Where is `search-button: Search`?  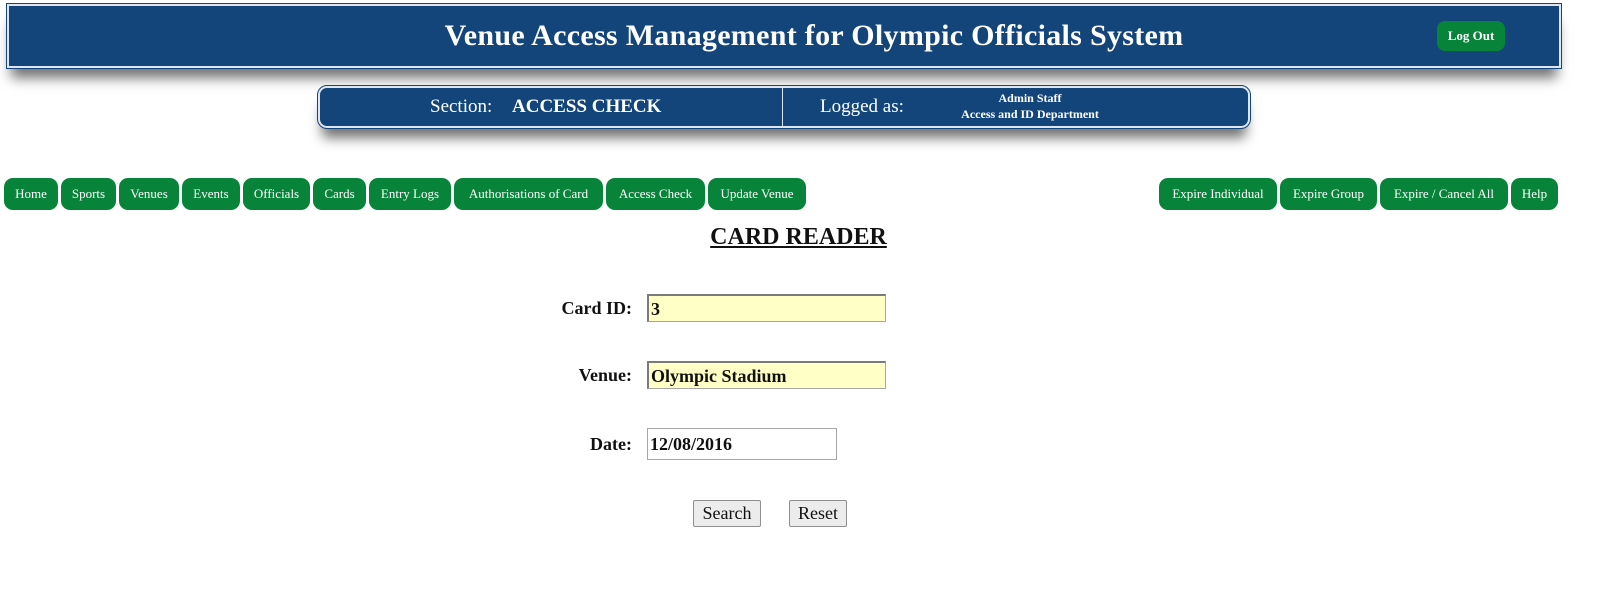 search-button: Search is located at coordinates (727, 513).